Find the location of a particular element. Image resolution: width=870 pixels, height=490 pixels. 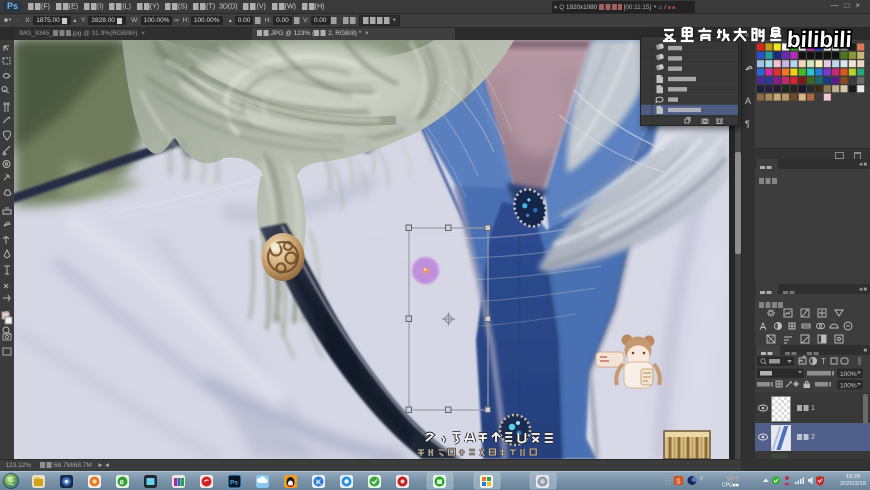

svg-text: CPU■■ is located at coordinates (730, 486).